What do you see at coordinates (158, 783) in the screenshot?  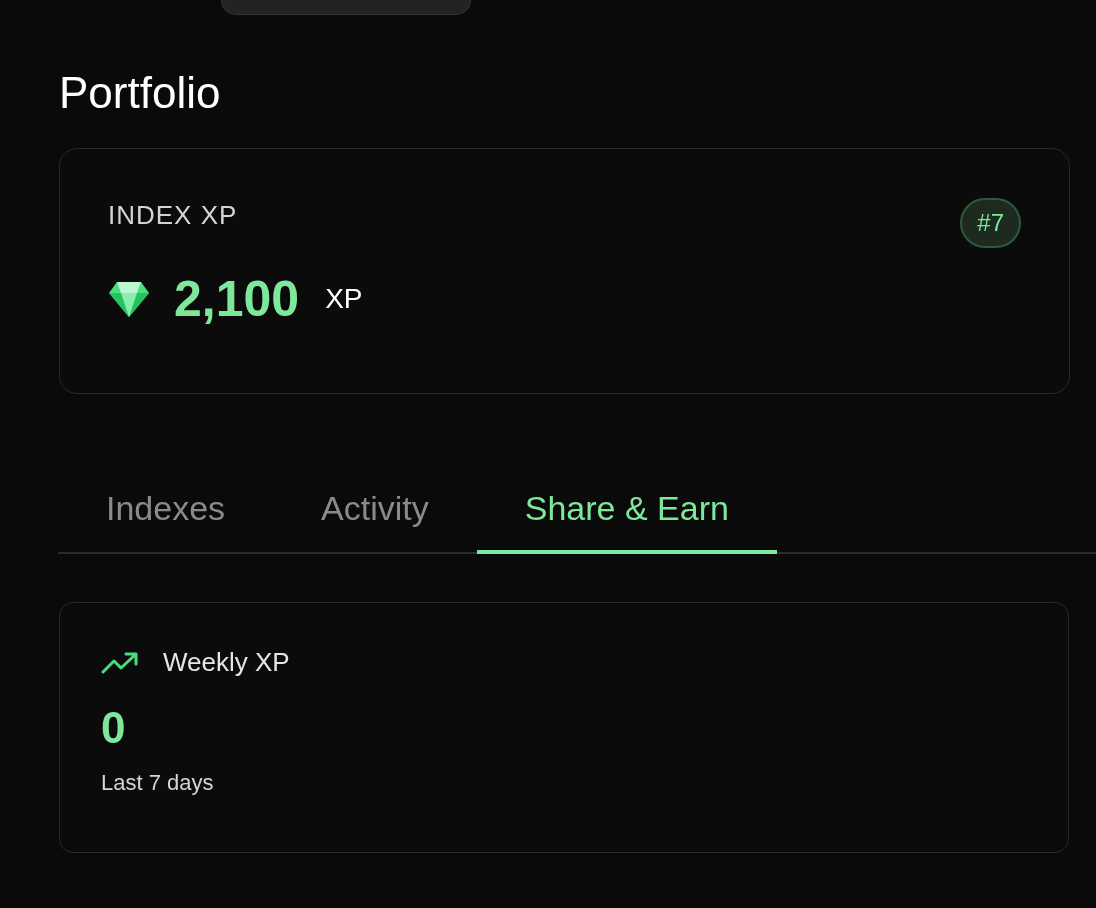 I see `caption: Last 7 days` at bounding box center [158, 783].